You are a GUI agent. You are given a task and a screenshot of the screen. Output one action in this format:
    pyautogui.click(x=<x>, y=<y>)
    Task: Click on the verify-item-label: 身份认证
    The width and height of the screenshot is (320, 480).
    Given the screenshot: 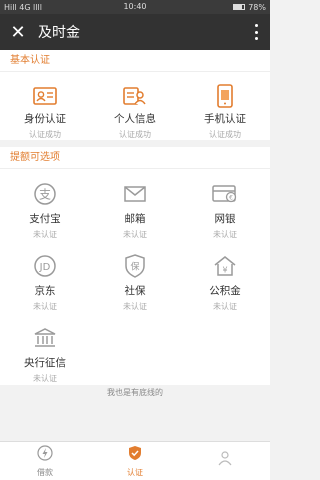 What is the action you would take?
    pyautogui.click(x=45, y=119)
    